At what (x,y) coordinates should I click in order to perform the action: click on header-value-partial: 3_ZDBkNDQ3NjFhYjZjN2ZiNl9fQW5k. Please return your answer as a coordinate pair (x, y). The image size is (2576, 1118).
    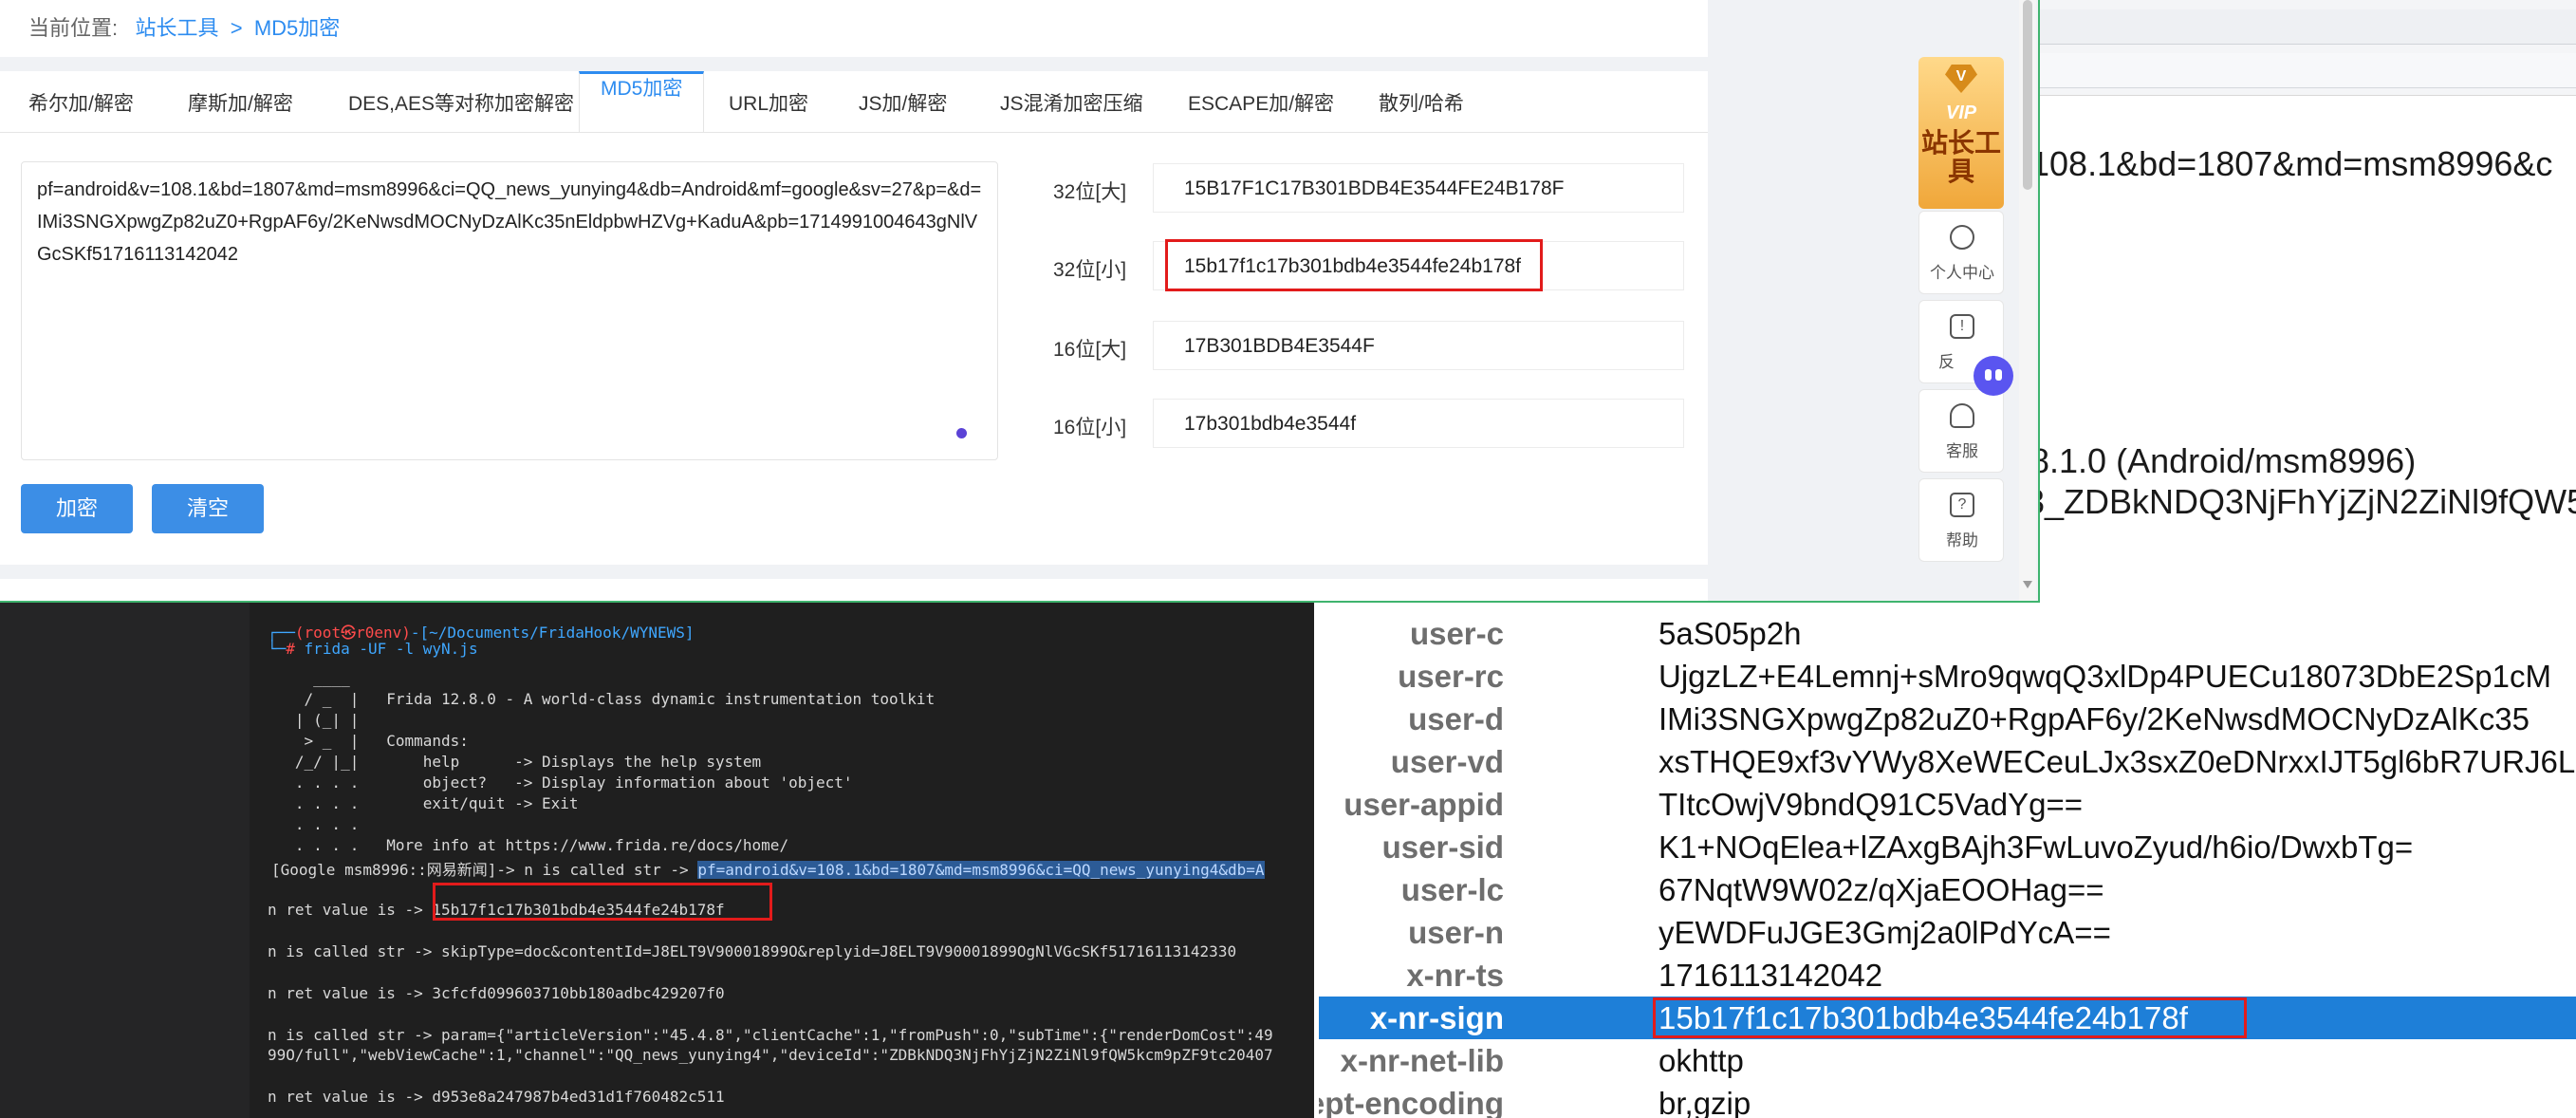
    Looking at the image, I should click on (2301, 501).